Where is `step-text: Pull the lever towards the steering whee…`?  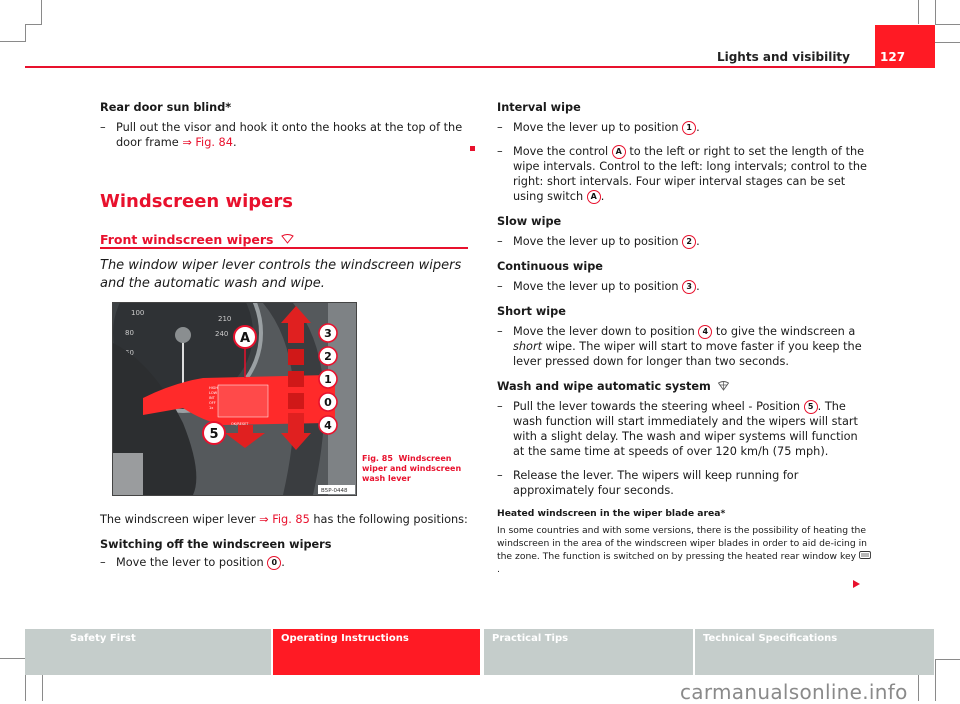
step-text: Pull the lever towards the steering whee… is located at coordinates (658, 406).